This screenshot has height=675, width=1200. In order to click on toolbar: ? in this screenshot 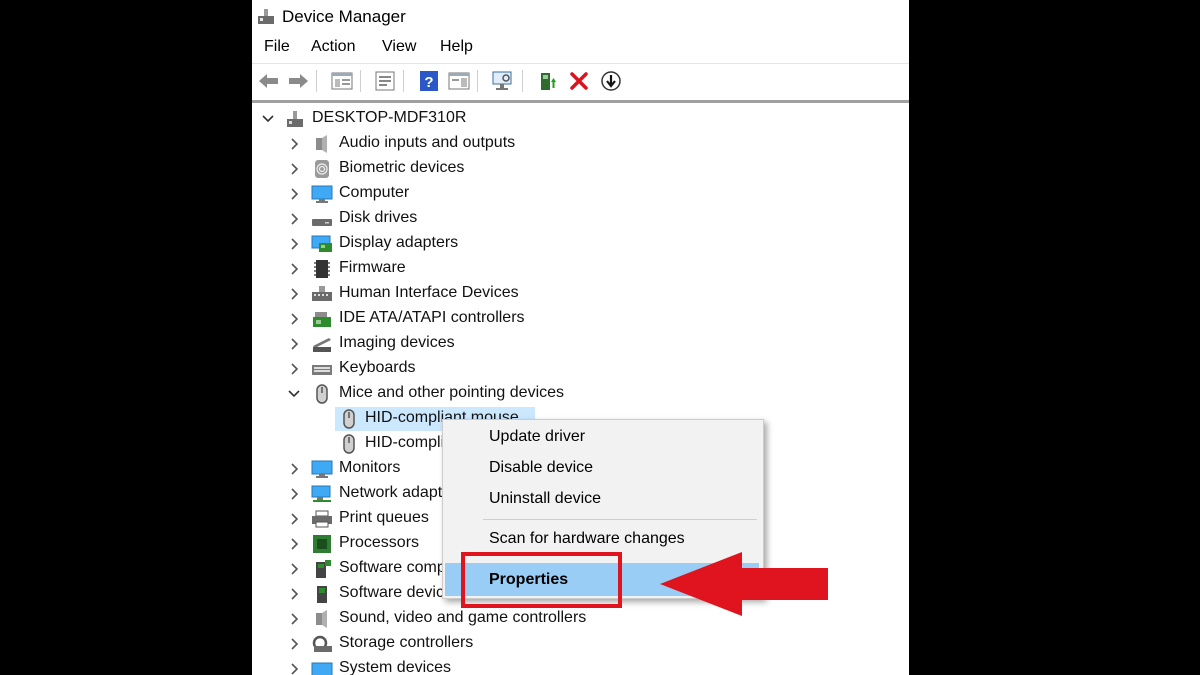, I will do `click(580, 82)`.